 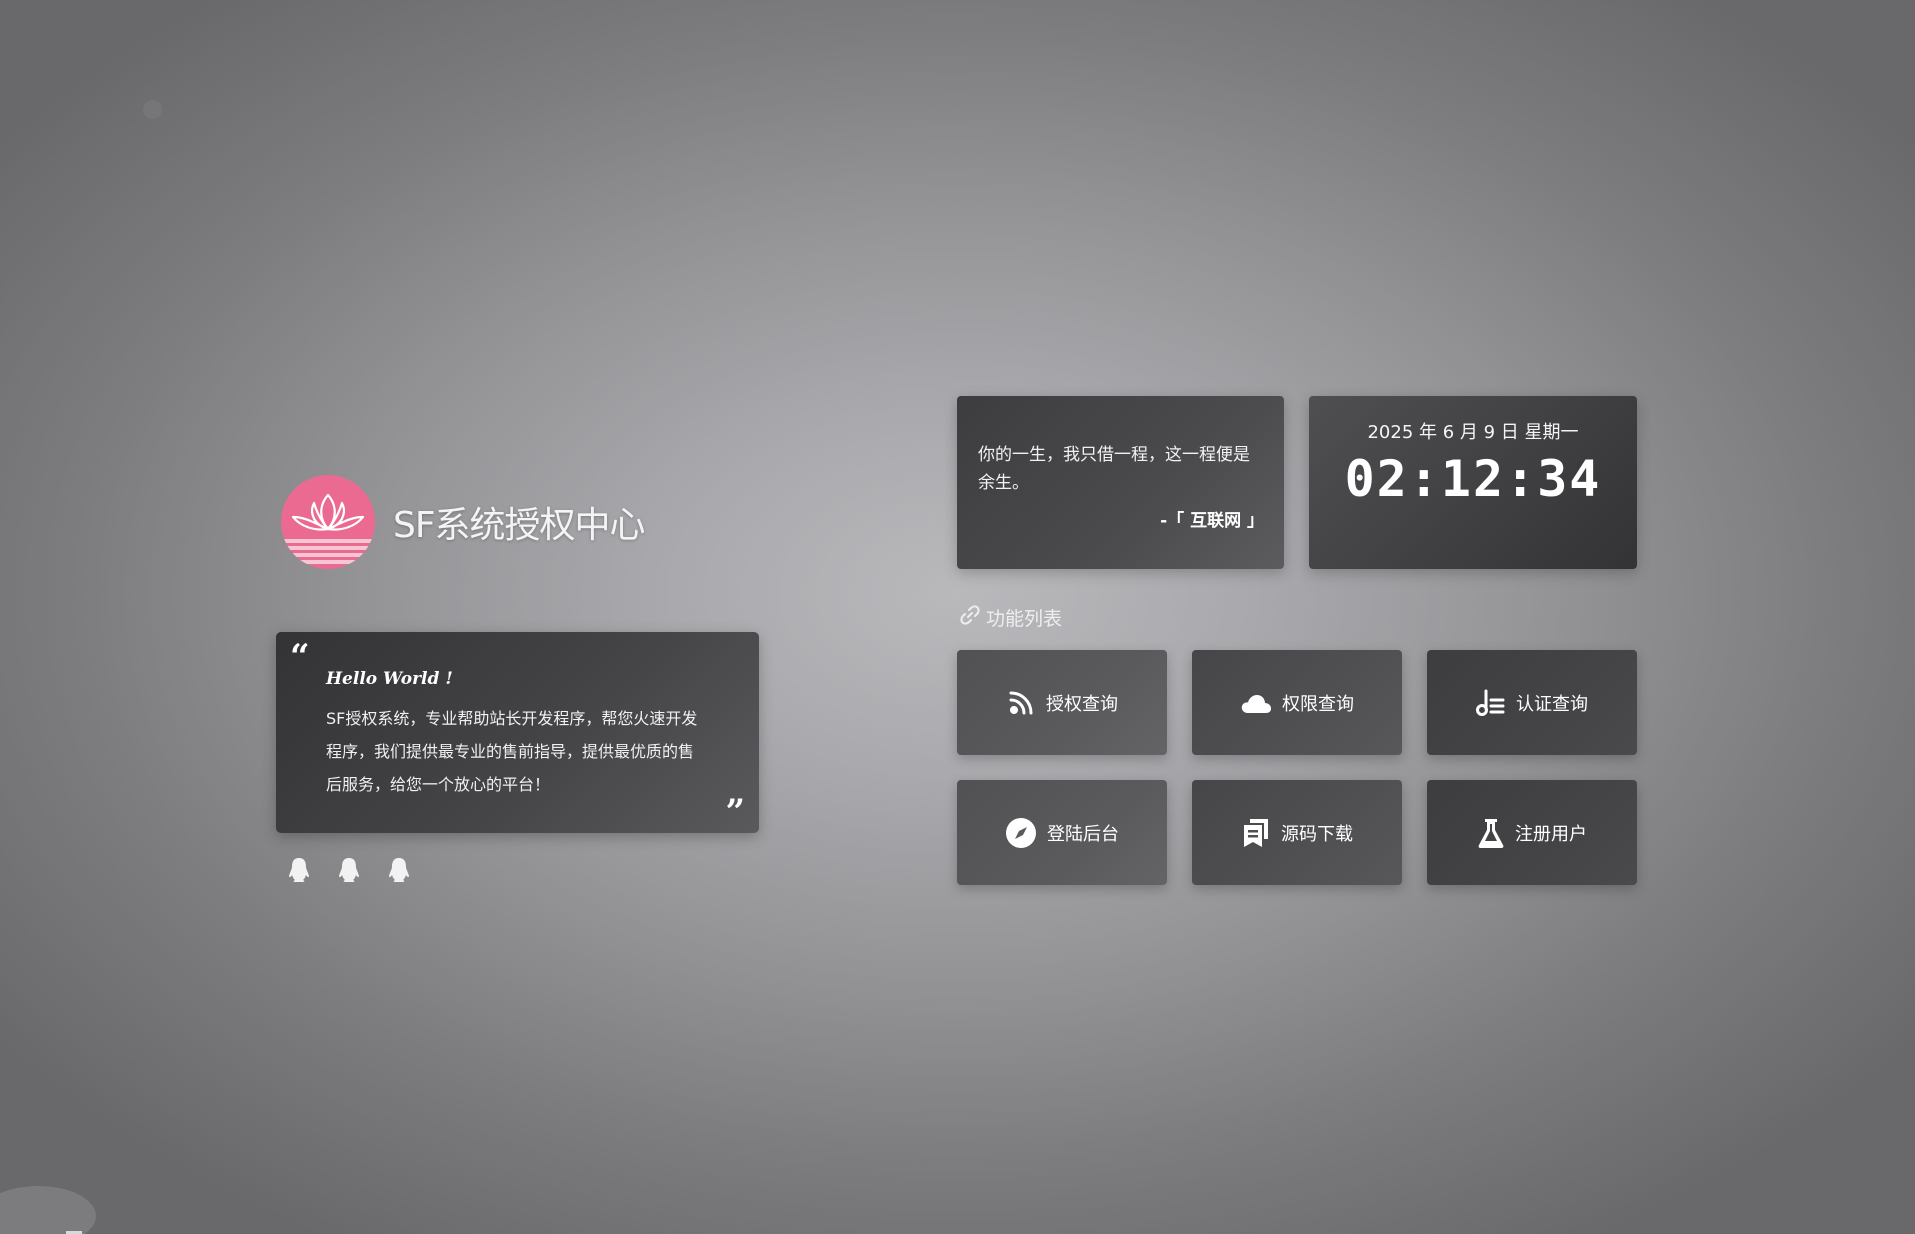 What do you see at coordinates (328, 522) in the screenshot?
I see `lotus-logo-icon` at bounding box center [328, 522].